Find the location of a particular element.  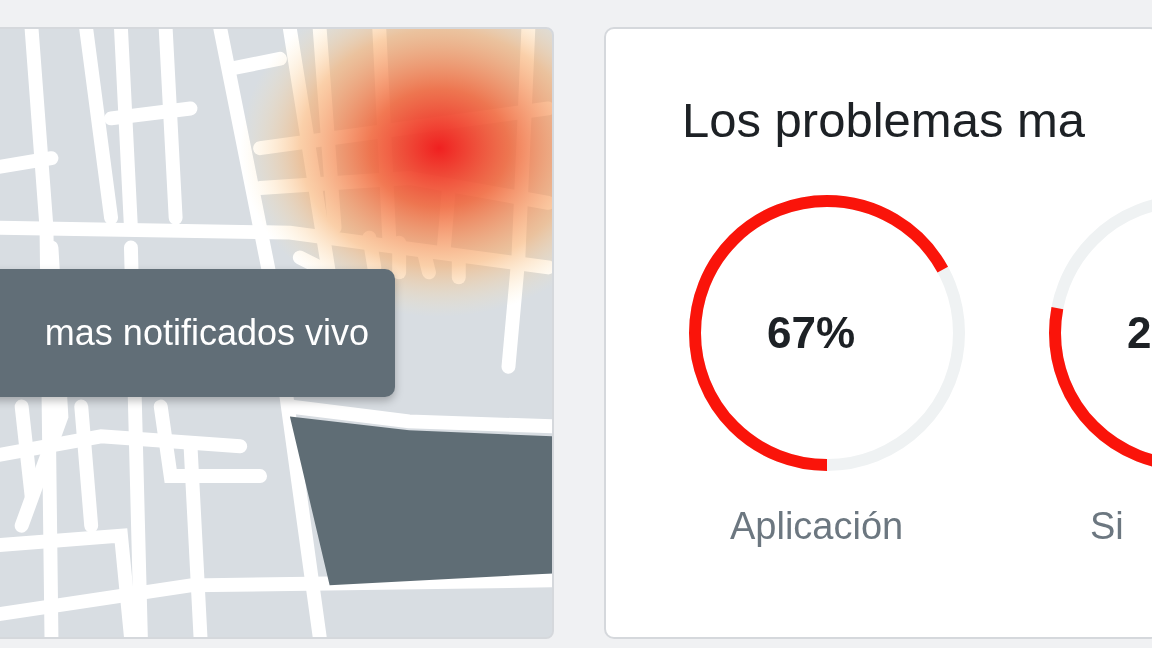

card-title: Los problemas ma is located at coordinates (884, 120).